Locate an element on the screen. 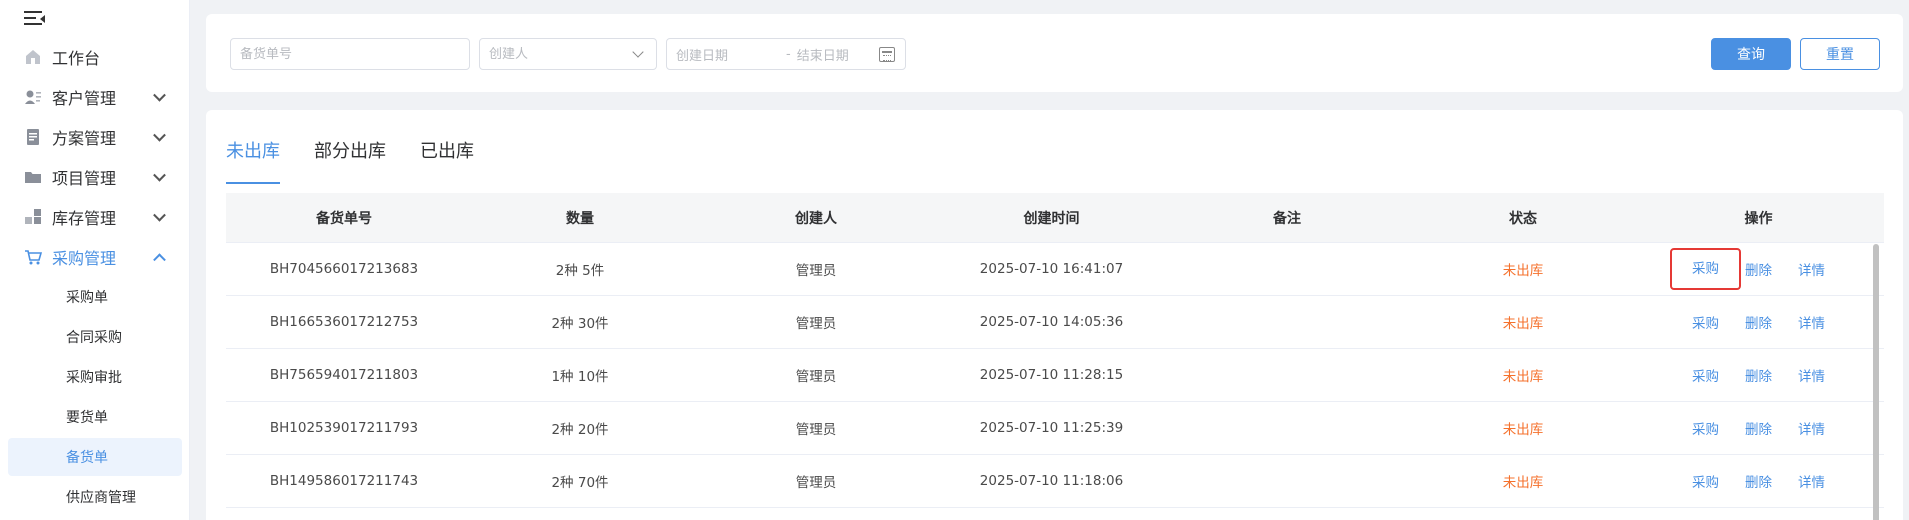 This screenshot has width=1909, height=520. order-no-field is located at coordinates (350, 54).